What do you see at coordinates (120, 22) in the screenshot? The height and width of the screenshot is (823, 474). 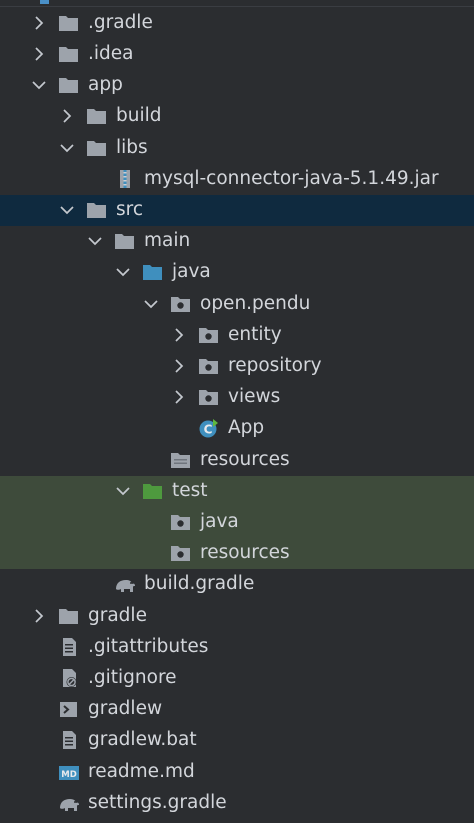 I see `tree-item-label: .gradle` at bounding box center [120, 22].